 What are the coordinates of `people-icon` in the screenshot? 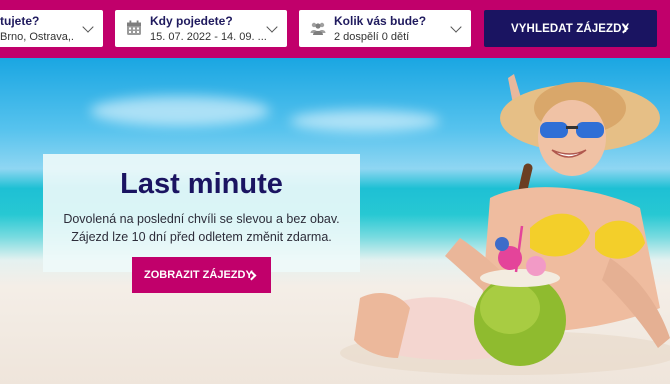 It's located at (318, 28).